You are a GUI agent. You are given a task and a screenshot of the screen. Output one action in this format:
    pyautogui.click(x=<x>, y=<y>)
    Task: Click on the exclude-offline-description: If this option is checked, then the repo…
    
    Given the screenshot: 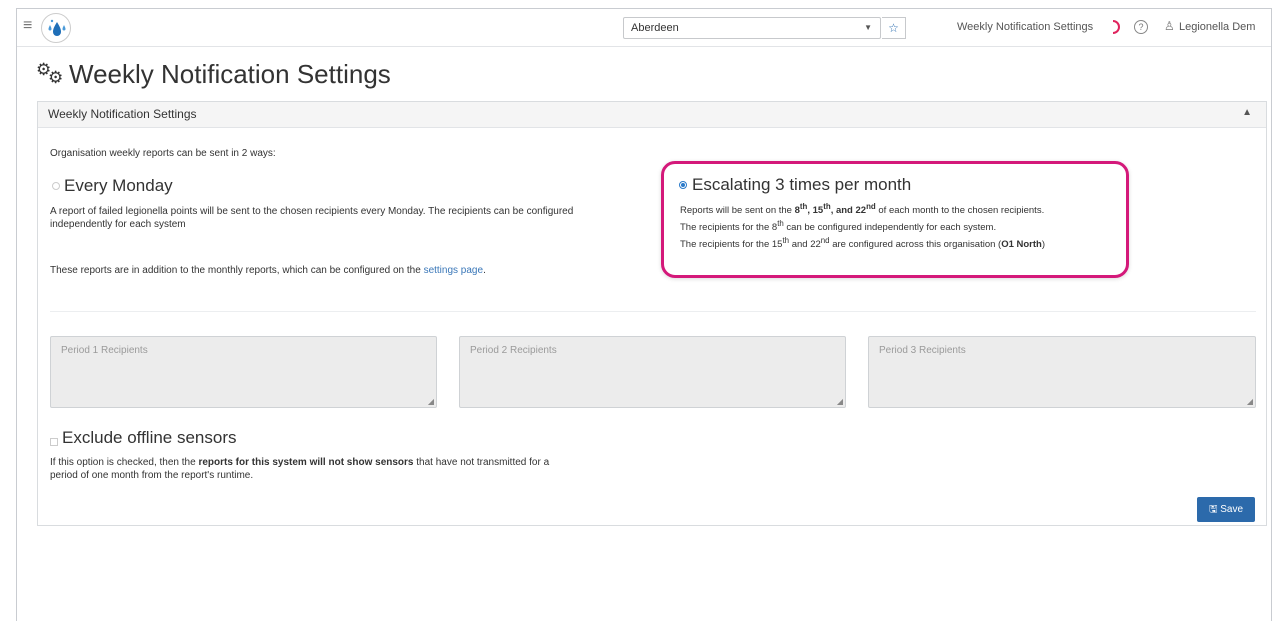 What is the action you would take?
    pyautogui.click(x=360, y=469)
    